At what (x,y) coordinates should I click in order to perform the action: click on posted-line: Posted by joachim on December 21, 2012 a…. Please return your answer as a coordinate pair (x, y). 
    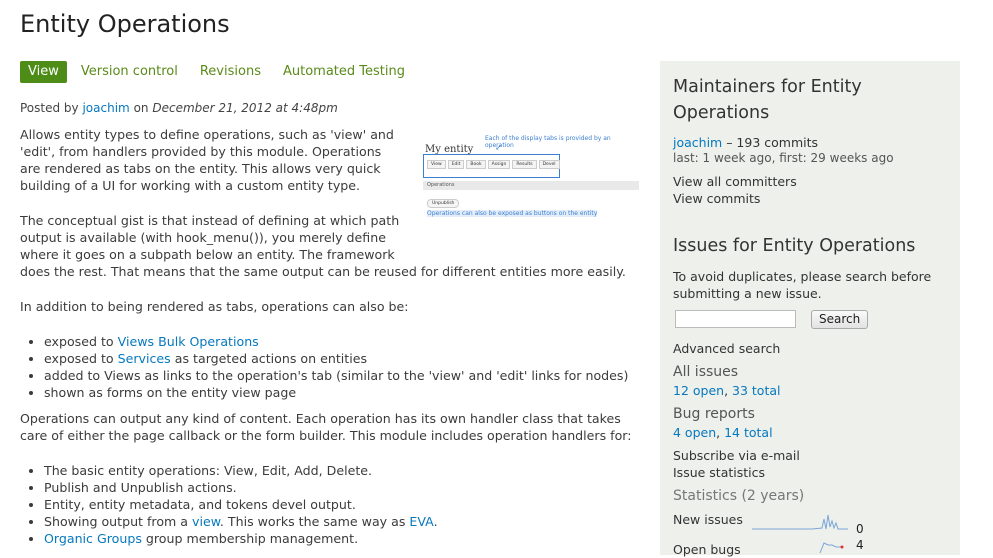
    Looking at the image, I should click on (179, 108).